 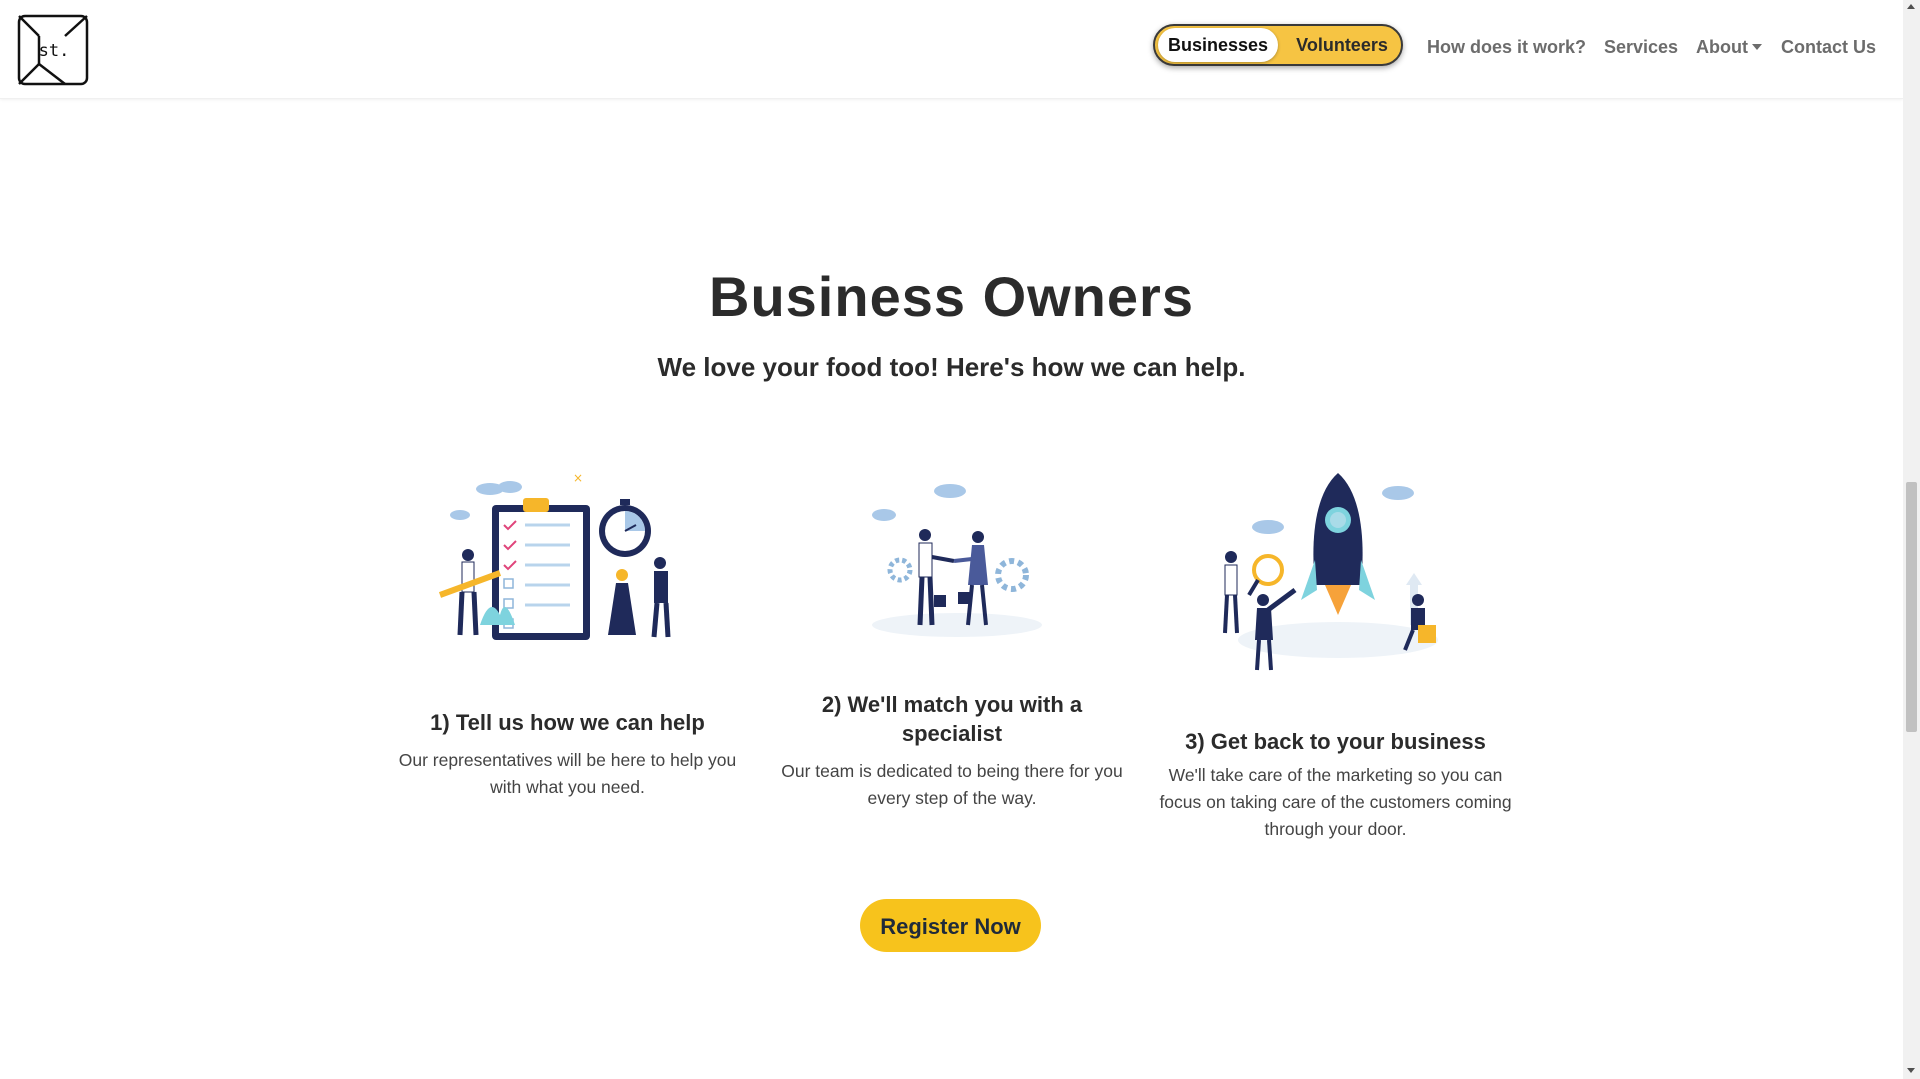 I want to click on step-1-title: 1) Tell us how we can help, so click(x=567, y=722).